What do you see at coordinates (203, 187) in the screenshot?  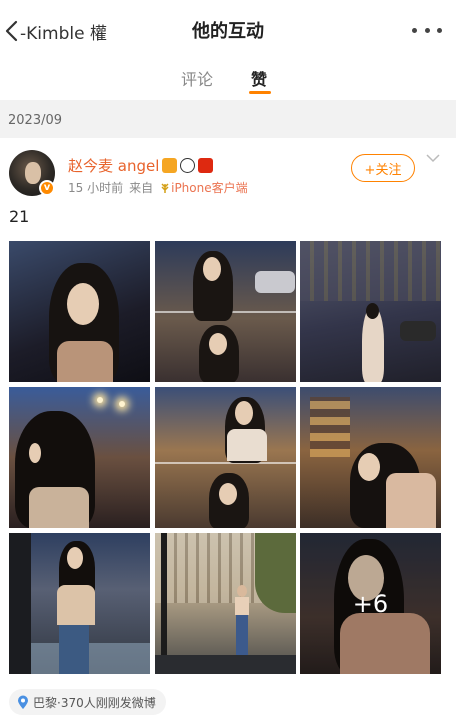 I see `source-client-link: iPhone客户端` at bounding box center [203, 187].